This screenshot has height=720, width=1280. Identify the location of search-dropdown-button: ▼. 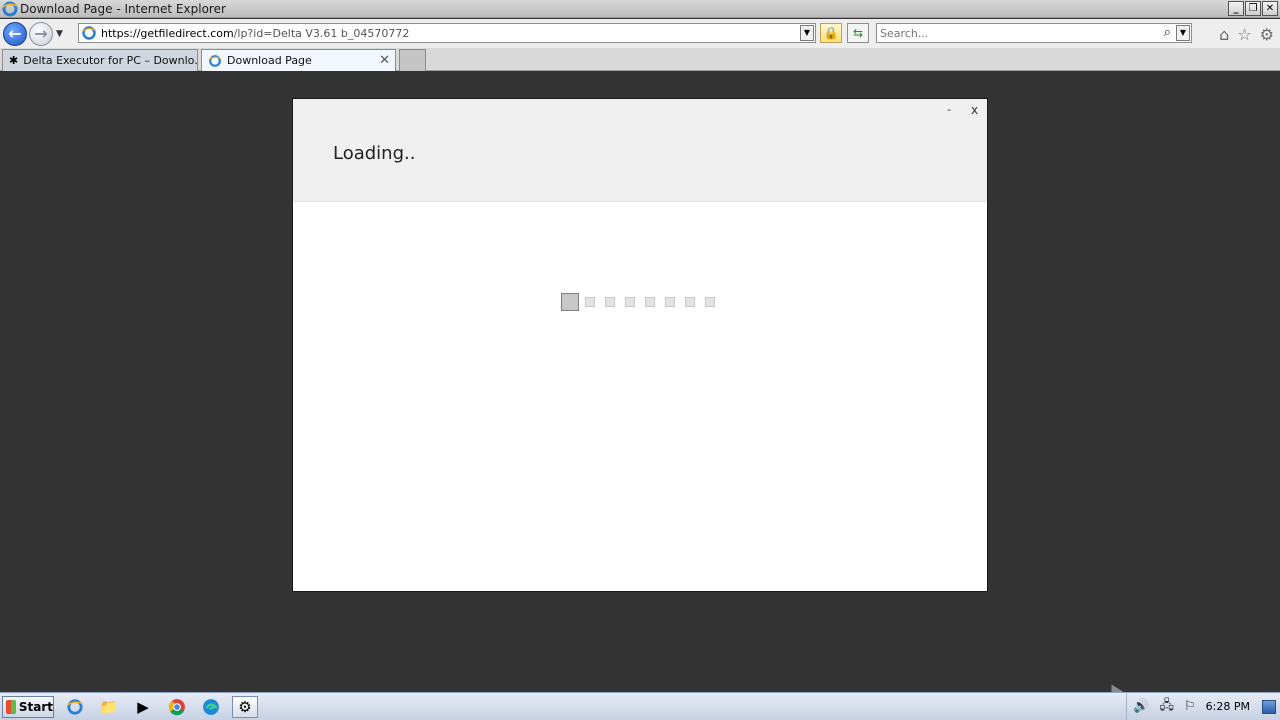
(1183, 33).